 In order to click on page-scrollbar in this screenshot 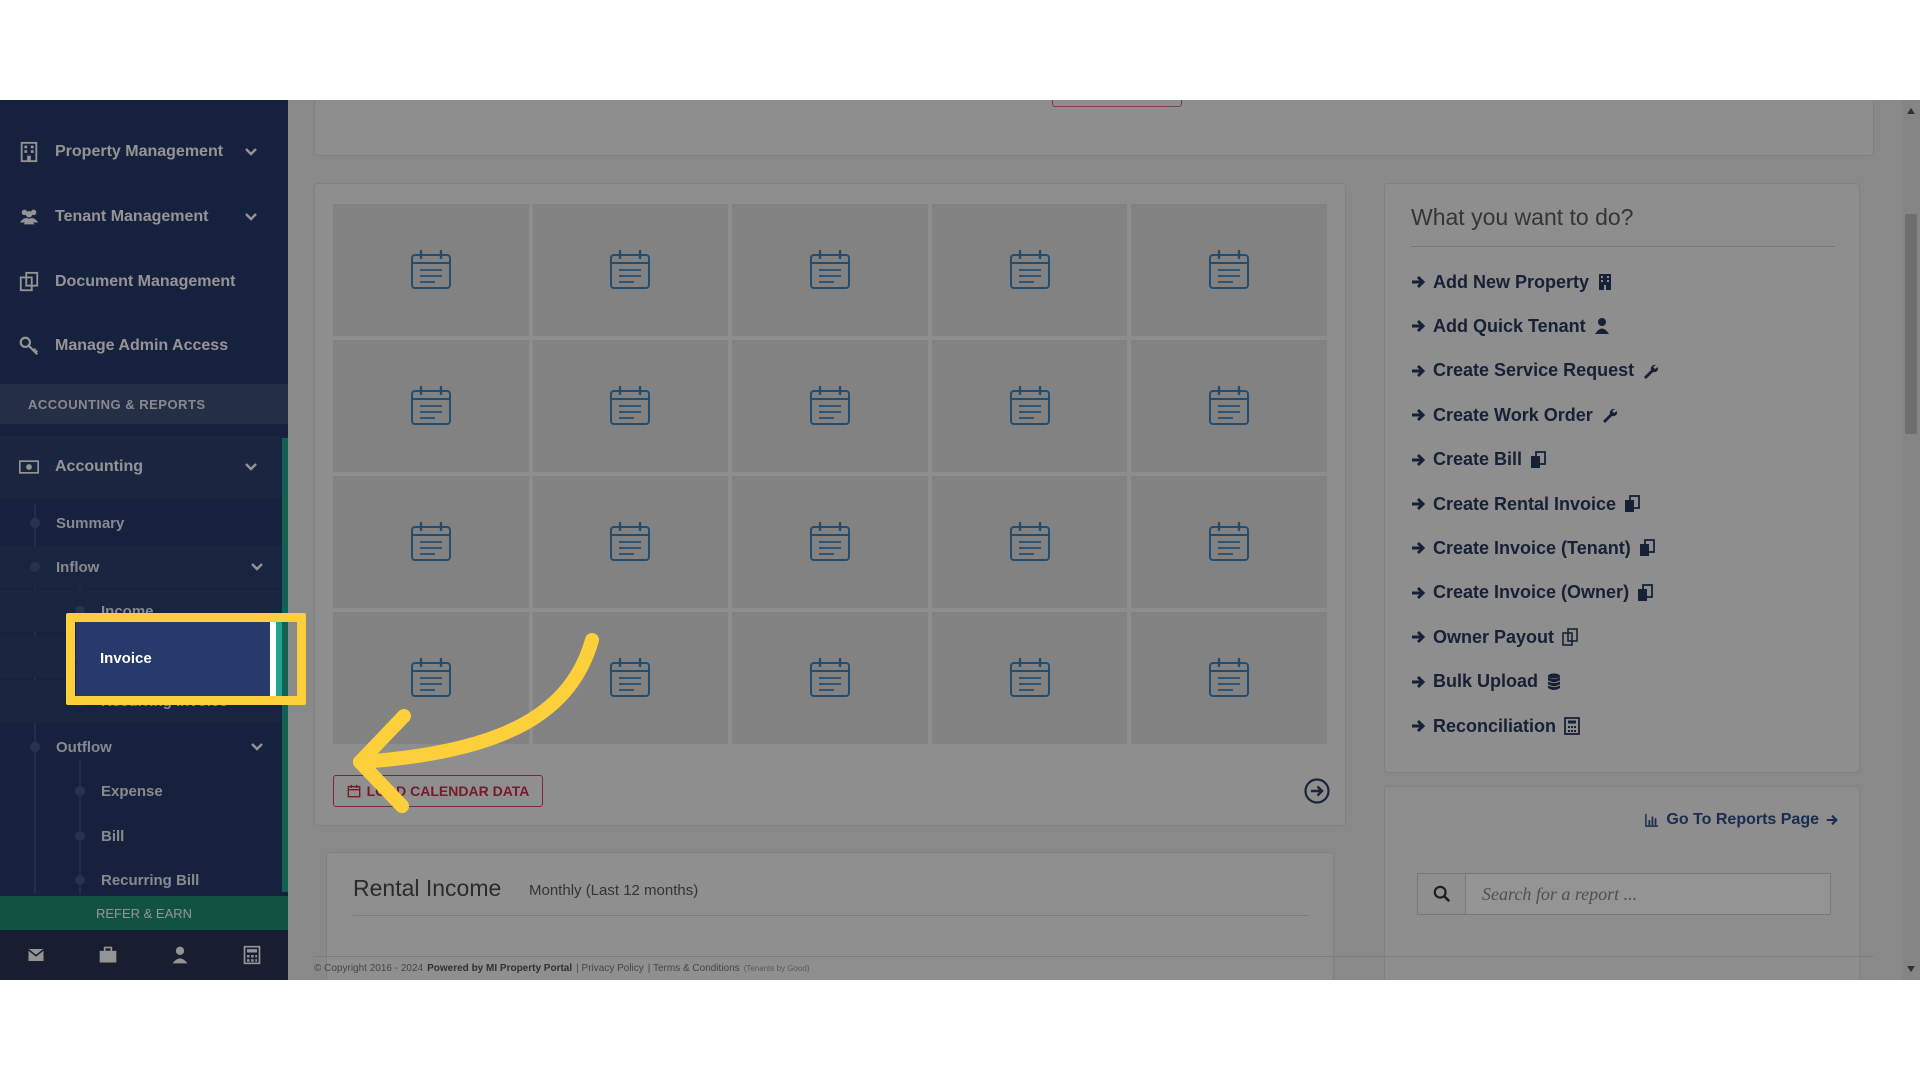, I will do `click(1911, 540)`.